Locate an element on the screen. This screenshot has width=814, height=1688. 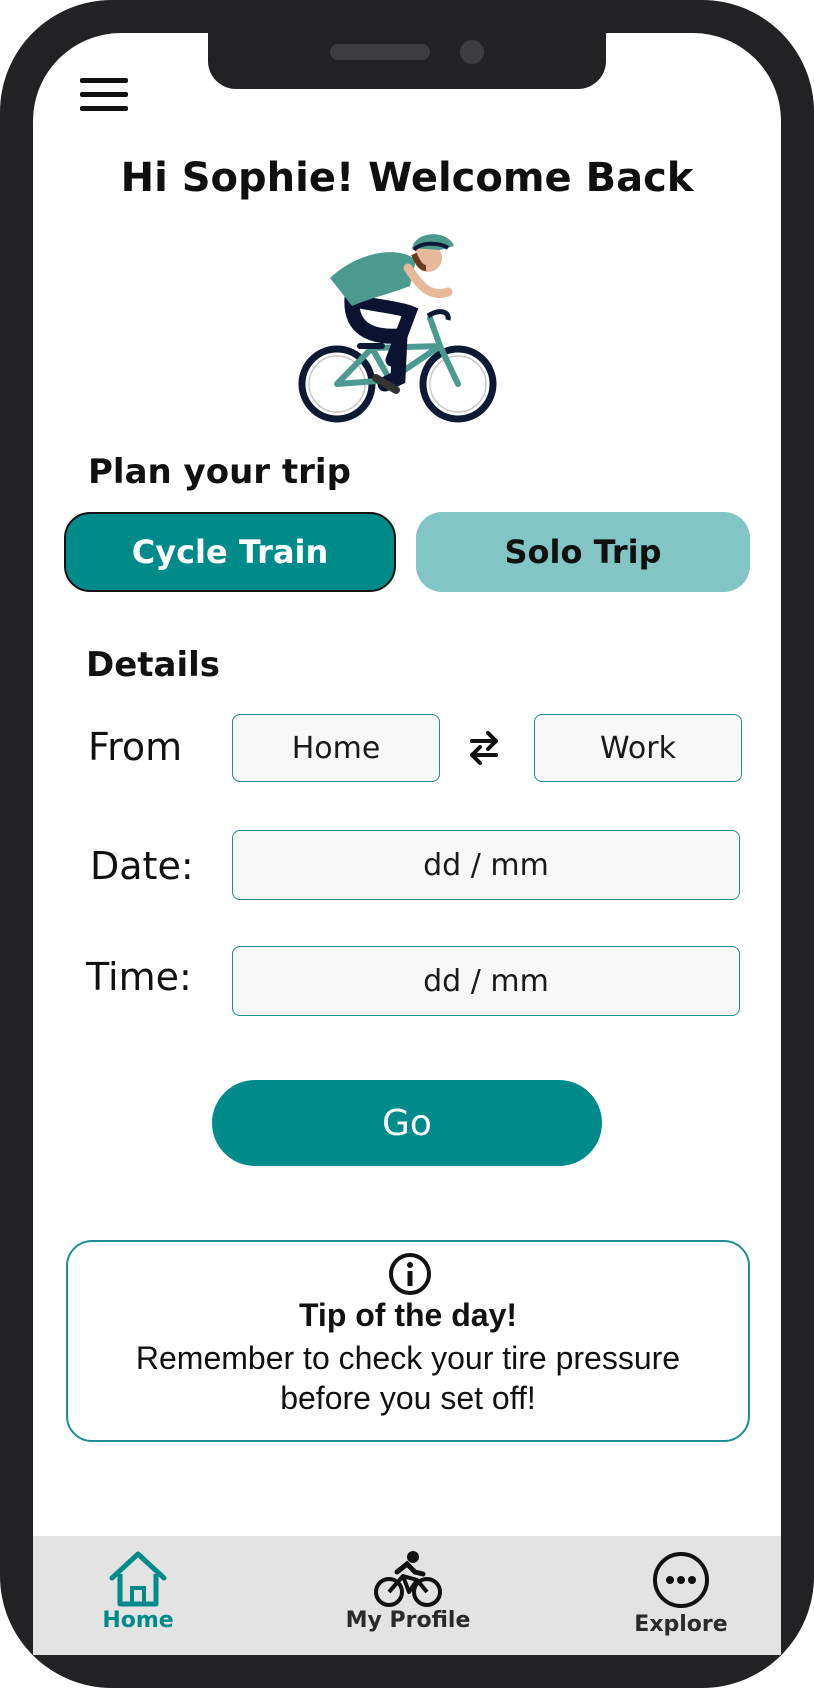
info-icon is located at coordinates (410, 1274).